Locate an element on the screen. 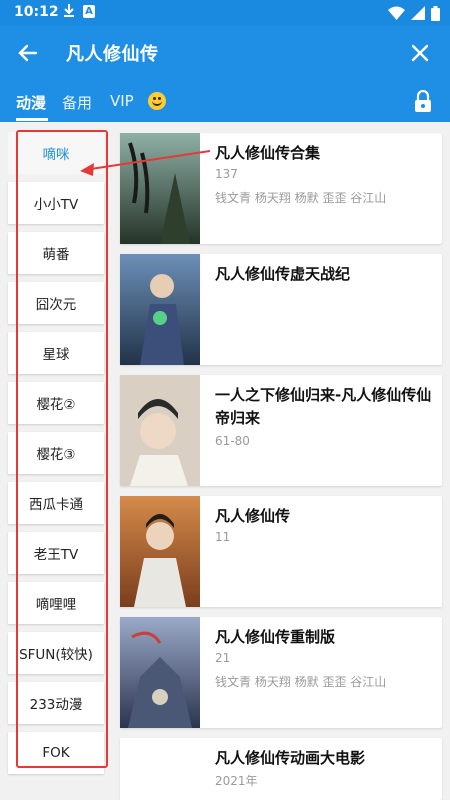 This screenshot has height=800, width=450. a-notification-icon: A is located at coordinates (89, 11).